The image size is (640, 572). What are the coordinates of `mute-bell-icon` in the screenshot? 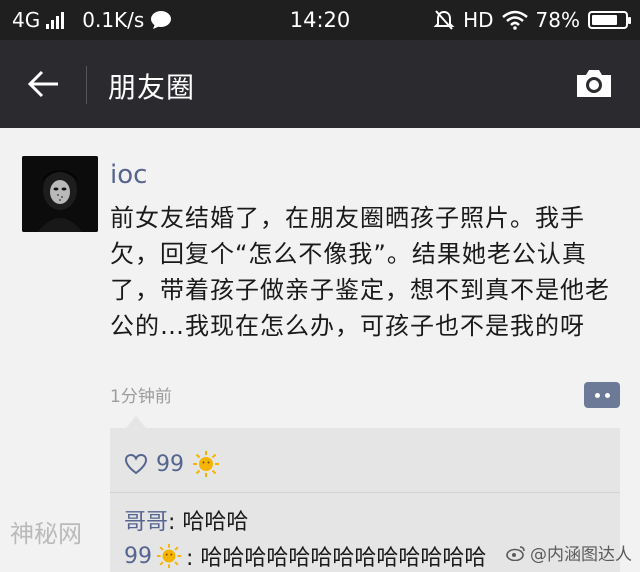 It's located at (444, 20).